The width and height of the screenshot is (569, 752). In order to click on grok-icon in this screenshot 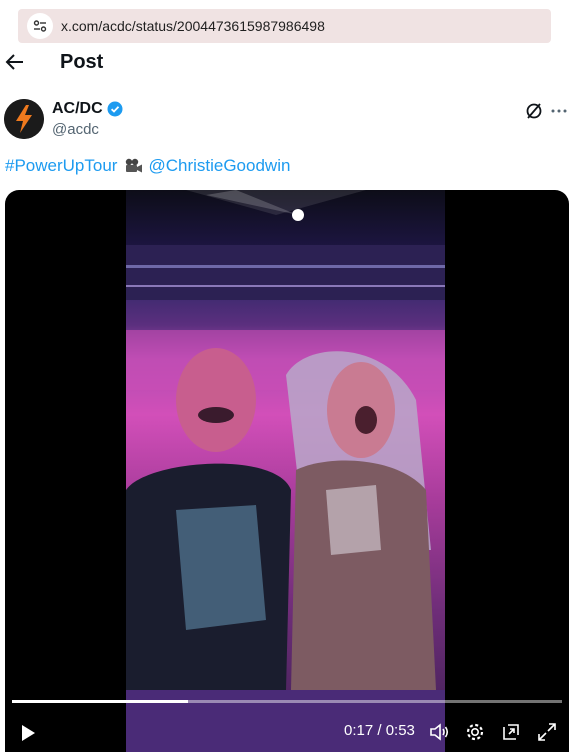, I will do `click(534, 111)`.